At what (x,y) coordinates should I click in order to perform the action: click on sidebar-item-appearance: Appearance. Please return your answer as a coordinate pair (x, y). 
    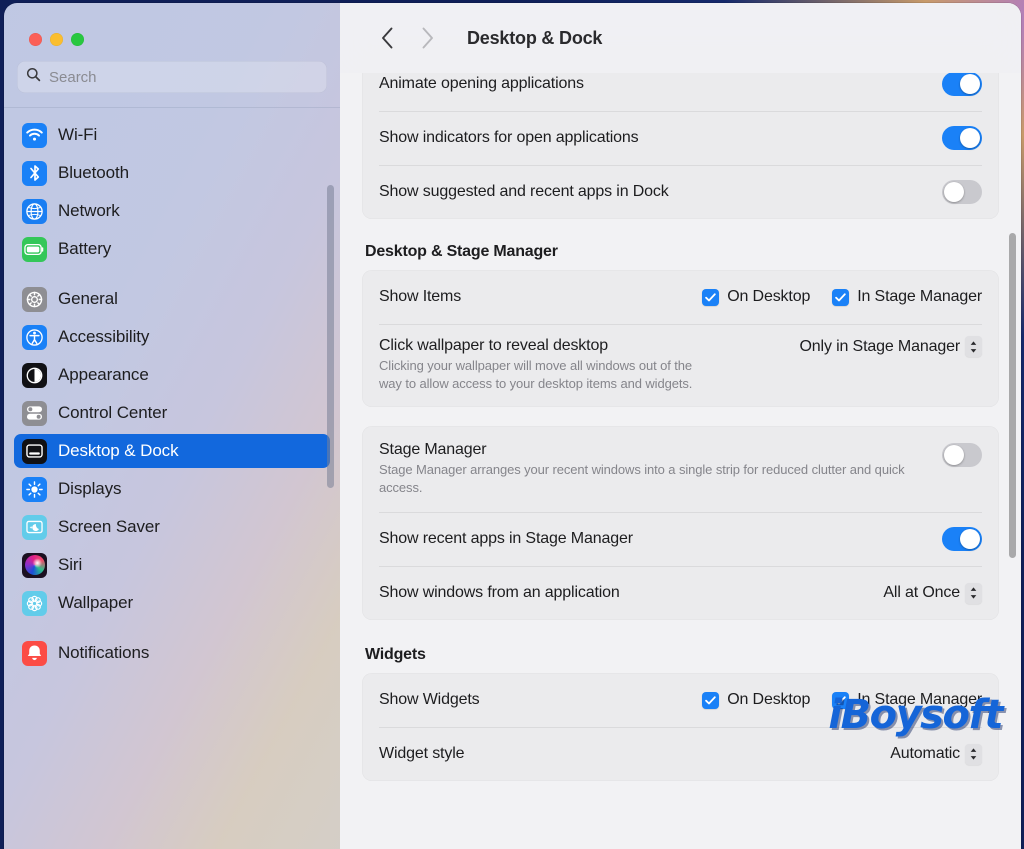
    Looking at the image, I should click on (172, 375).